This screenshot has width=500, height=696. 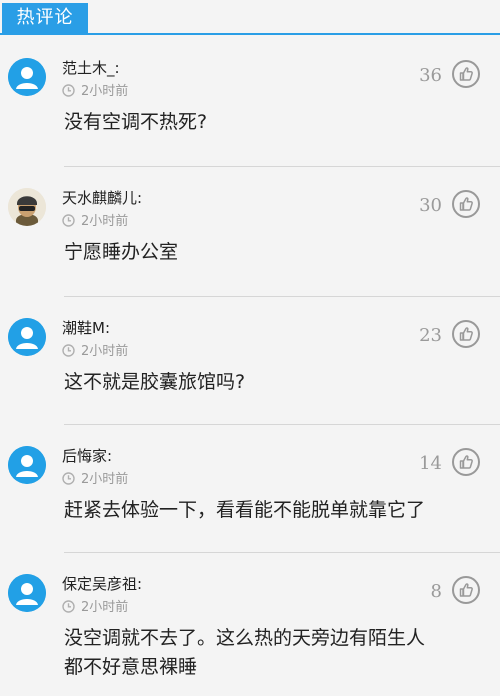 What do you see at coordinates (45, 18) in the screenshot?
I see `hot-comments-tab: 热评论` at bounding box center [45, 18].